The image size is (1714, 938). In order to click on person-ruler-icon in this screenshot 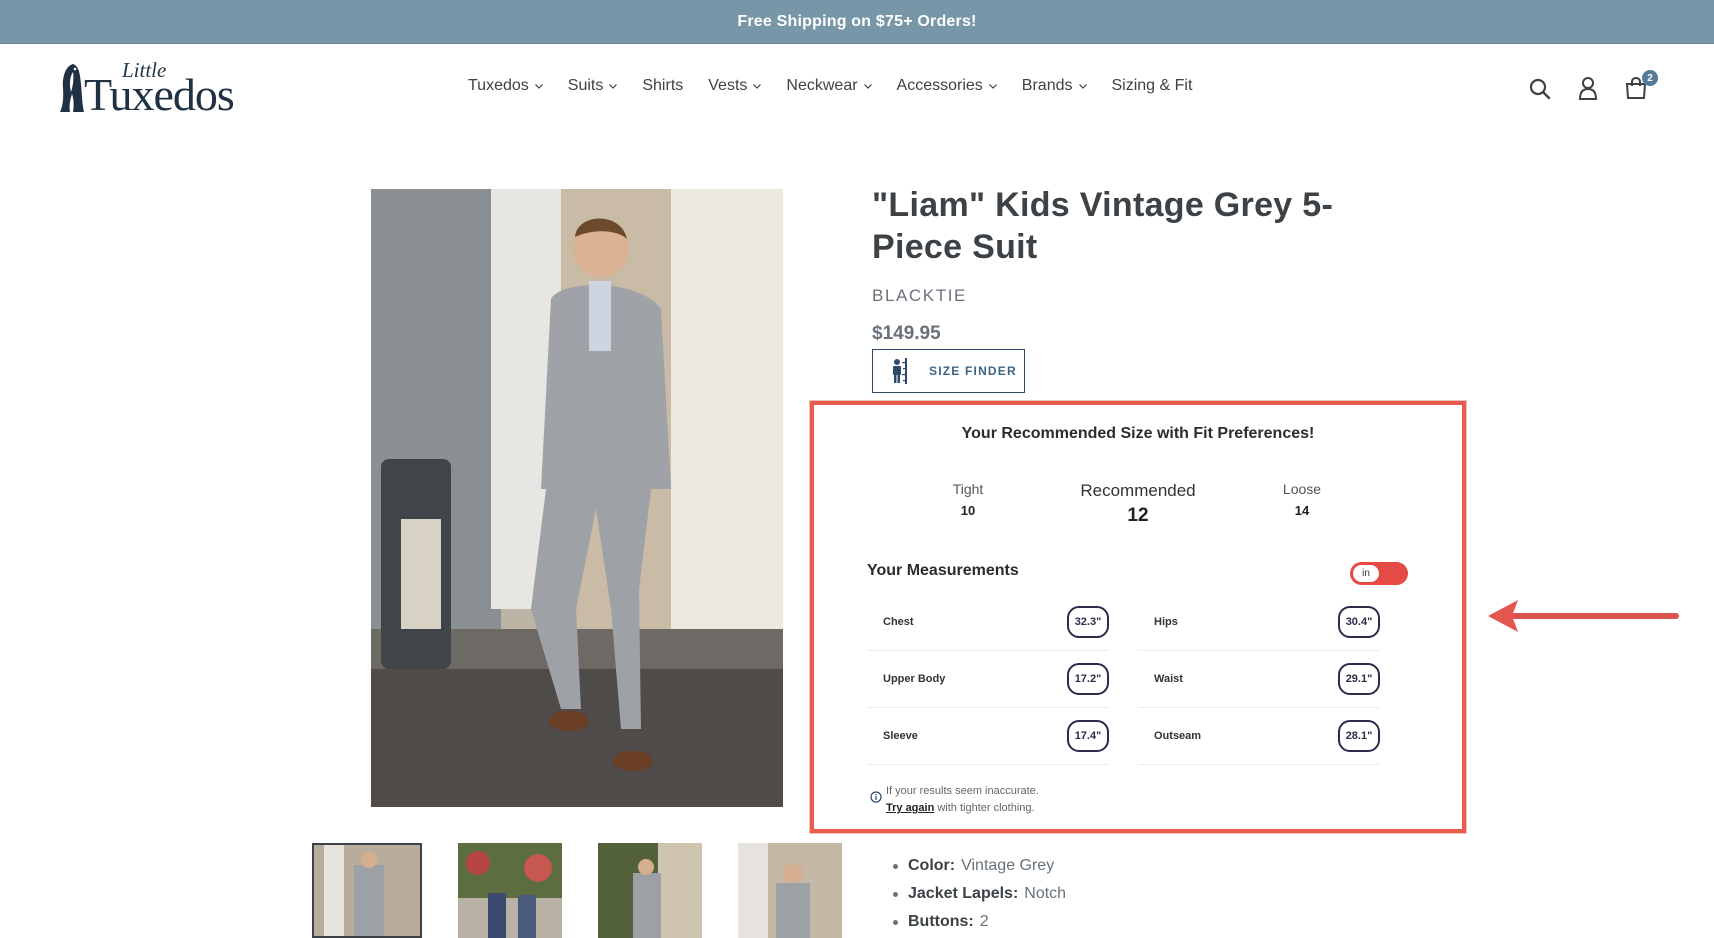, I will do `click(900, 371)`.